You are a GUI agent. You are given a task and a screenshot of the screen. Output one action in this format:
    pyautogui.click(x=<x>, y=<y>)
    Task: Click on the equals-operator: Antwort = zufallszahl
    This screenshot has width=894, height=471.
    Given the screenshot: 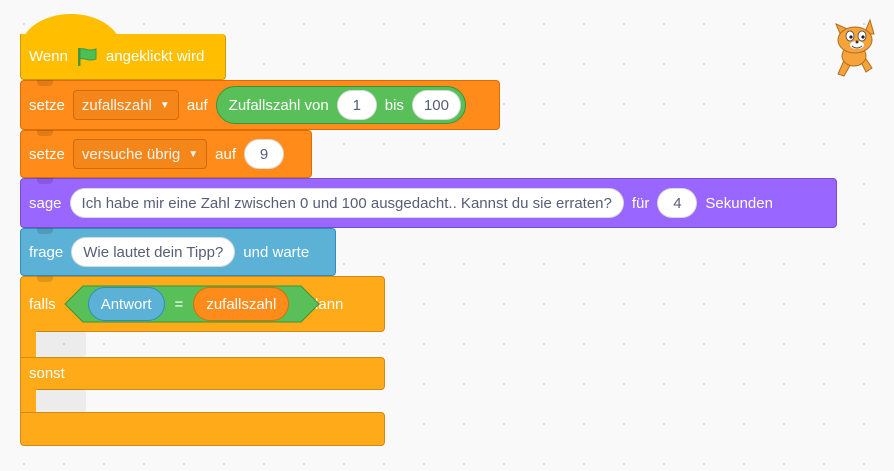 What is the action you would take?
    pyautogui.click(x=191, y=304)
    